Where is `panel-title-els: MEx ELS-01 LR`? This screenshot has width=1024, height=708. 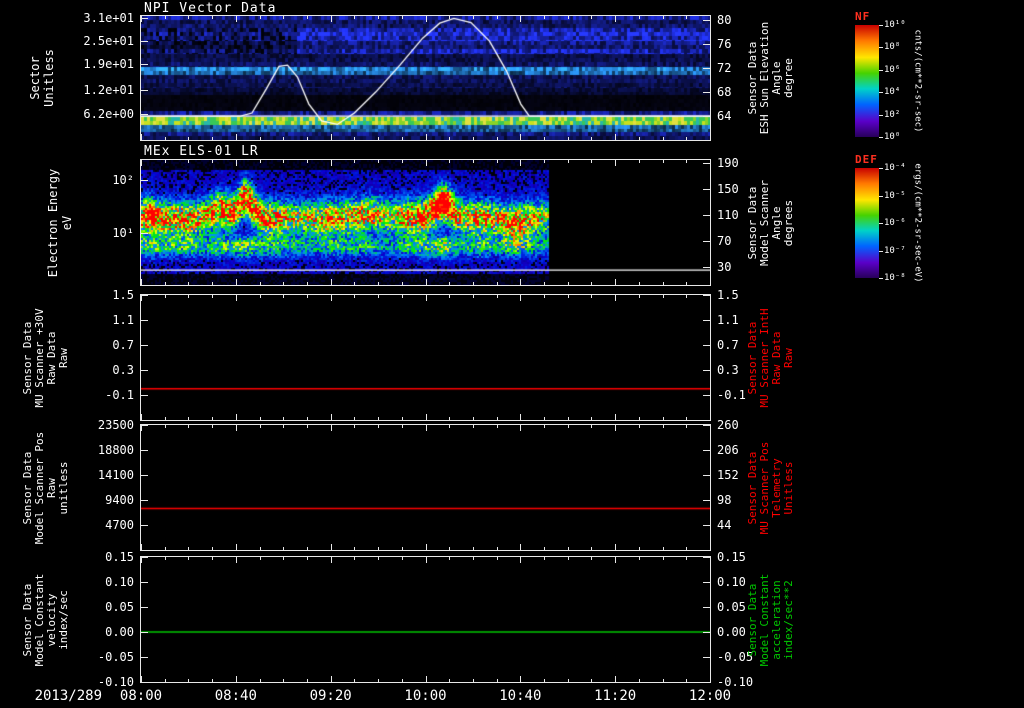
panel-title-els: MEx ELS-01 LR is located at coordinates (201, 151).